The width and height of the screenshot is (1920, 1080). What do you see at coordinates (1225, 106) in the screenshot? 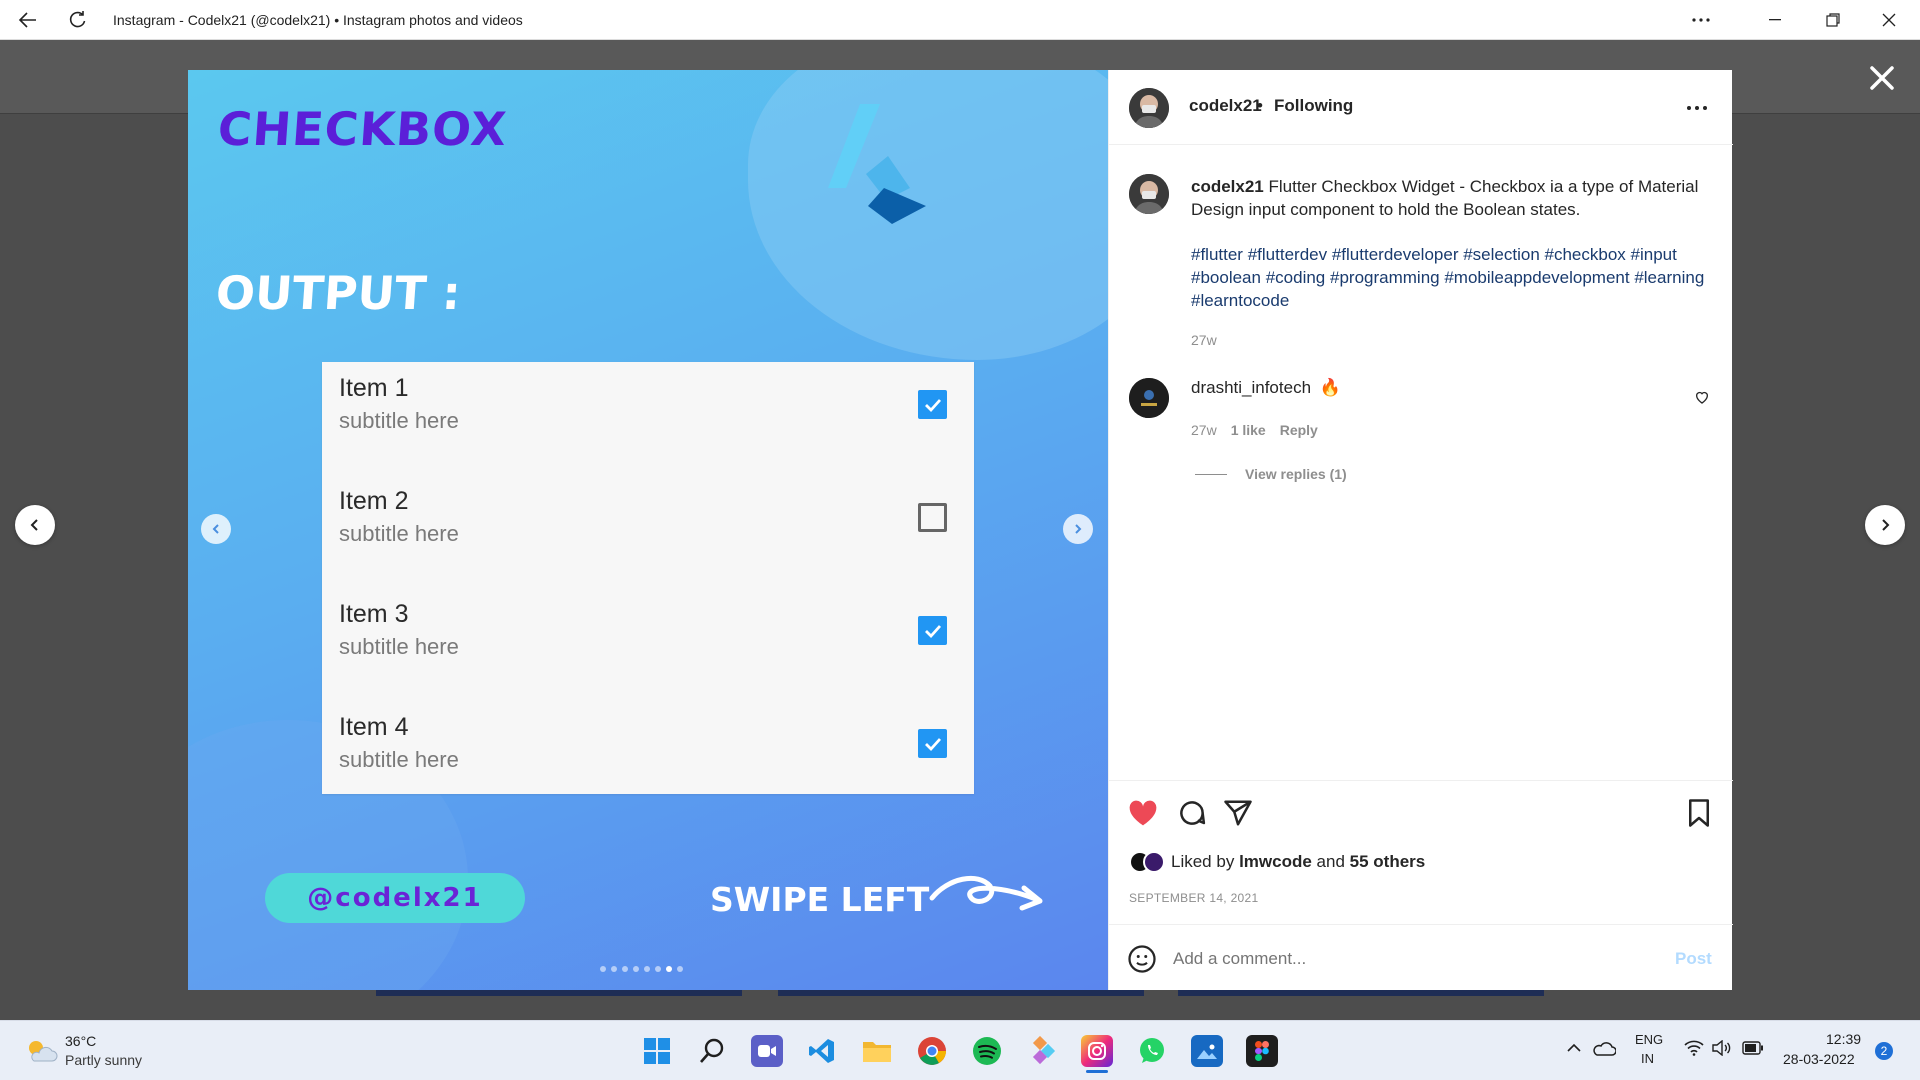
I see `post-username: codelx21` at bounding box center [1225, 106].